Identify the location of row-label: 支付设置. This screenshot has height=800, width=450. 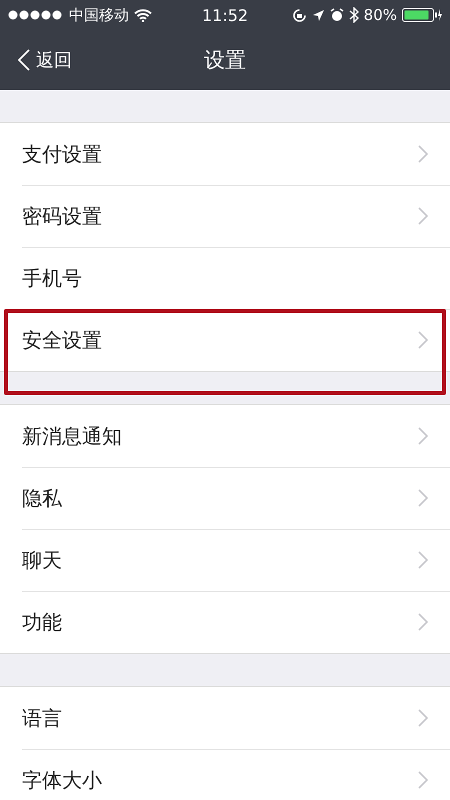
(62, 154).